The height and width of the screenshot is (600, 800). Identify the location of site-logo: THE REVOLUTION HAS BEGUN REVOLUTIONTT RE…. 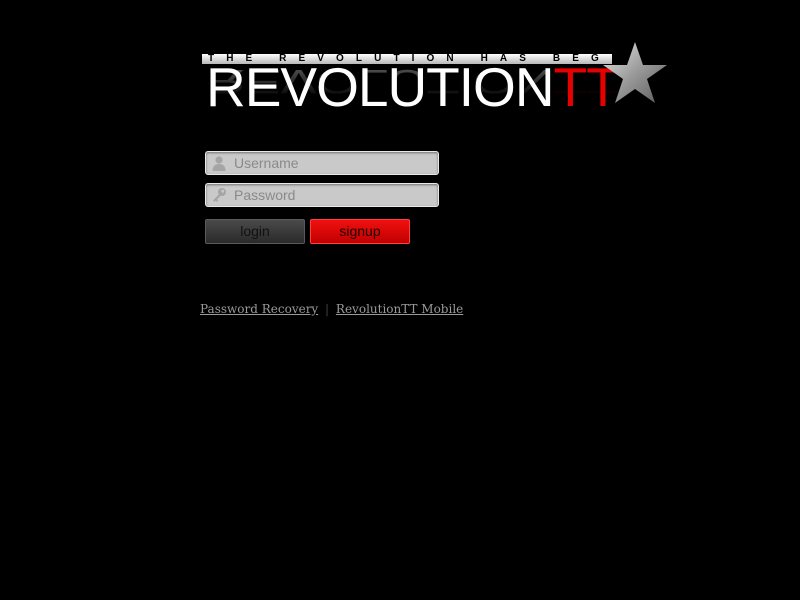
(435, 93).